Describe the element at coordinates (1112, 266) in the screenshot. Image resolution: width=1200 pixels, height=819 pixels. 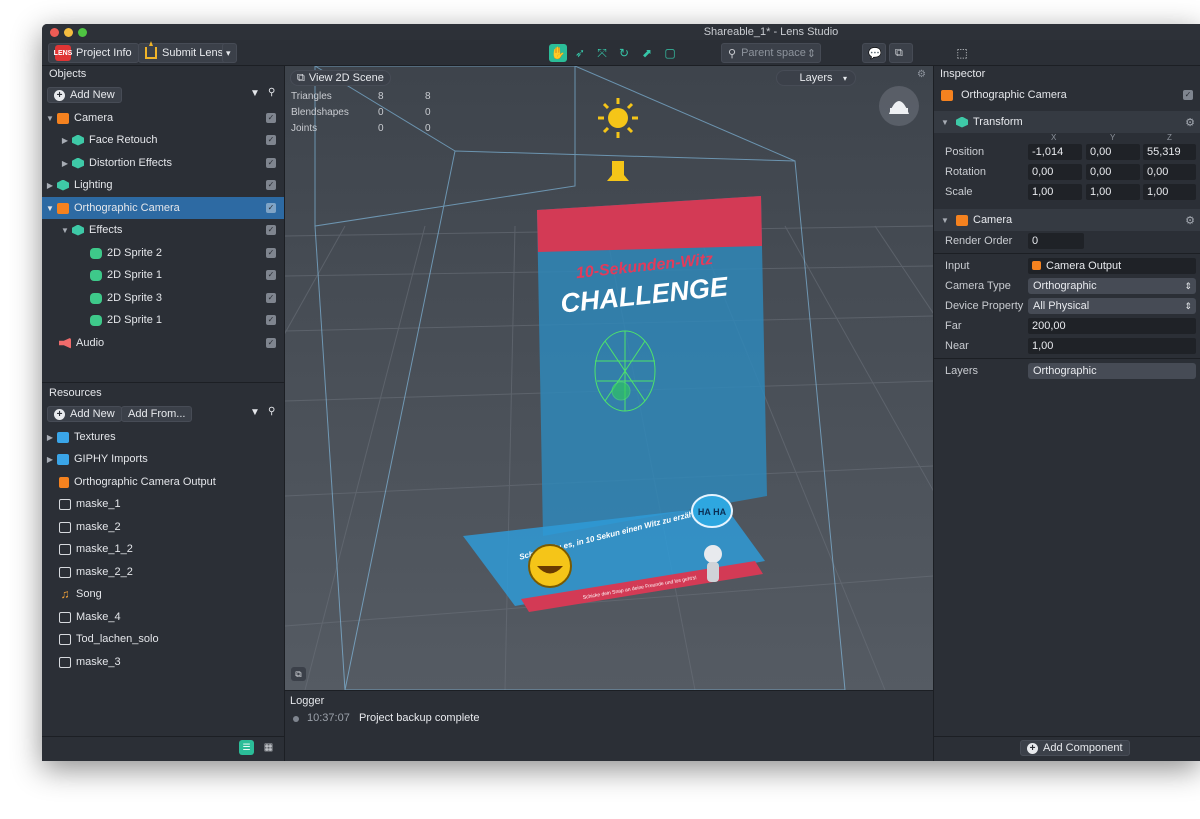
I see `input-field: Camera Output` at that location.